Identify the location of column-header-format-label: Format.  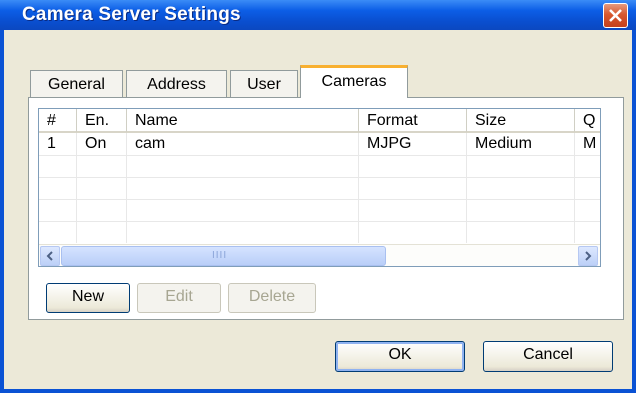
(392, 120).